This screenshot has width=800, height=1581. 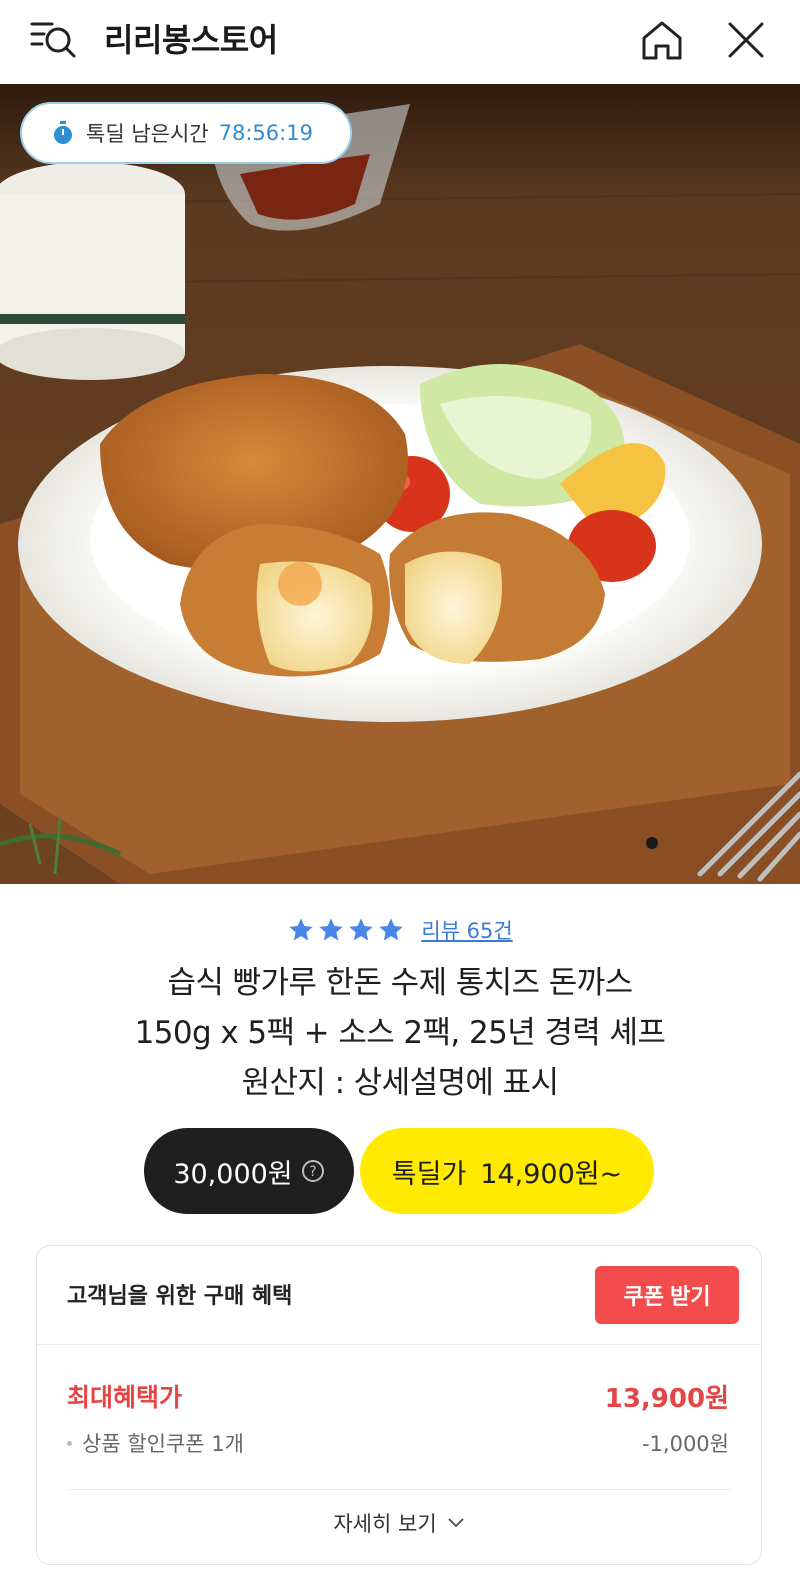 What do you see at coordinates (400, 983) in the screenshot?
I see `product-title-line1: 습식 빵가루 한돈 수제 통치즈 돈까스` at bounding box center [400, 983].